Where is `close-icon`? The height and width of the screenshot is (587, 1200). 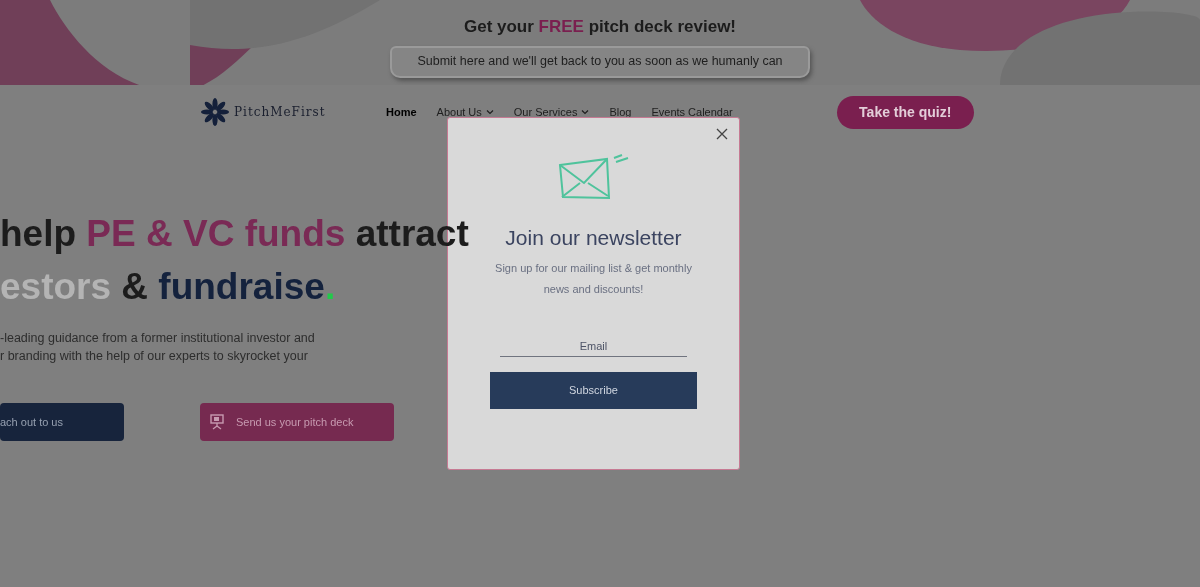 close-icon is located at coordinates (722, 134).